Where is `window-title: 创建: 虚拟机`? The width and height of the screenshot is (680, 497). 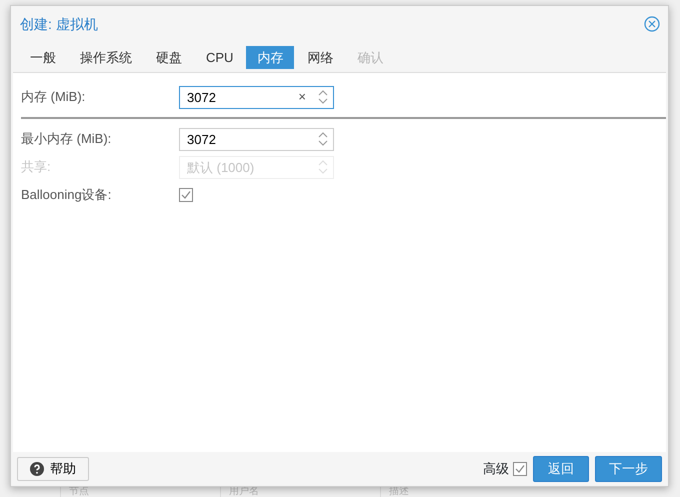
window-title: 创建: 虚拟机 is located at coordinates (59, 24).